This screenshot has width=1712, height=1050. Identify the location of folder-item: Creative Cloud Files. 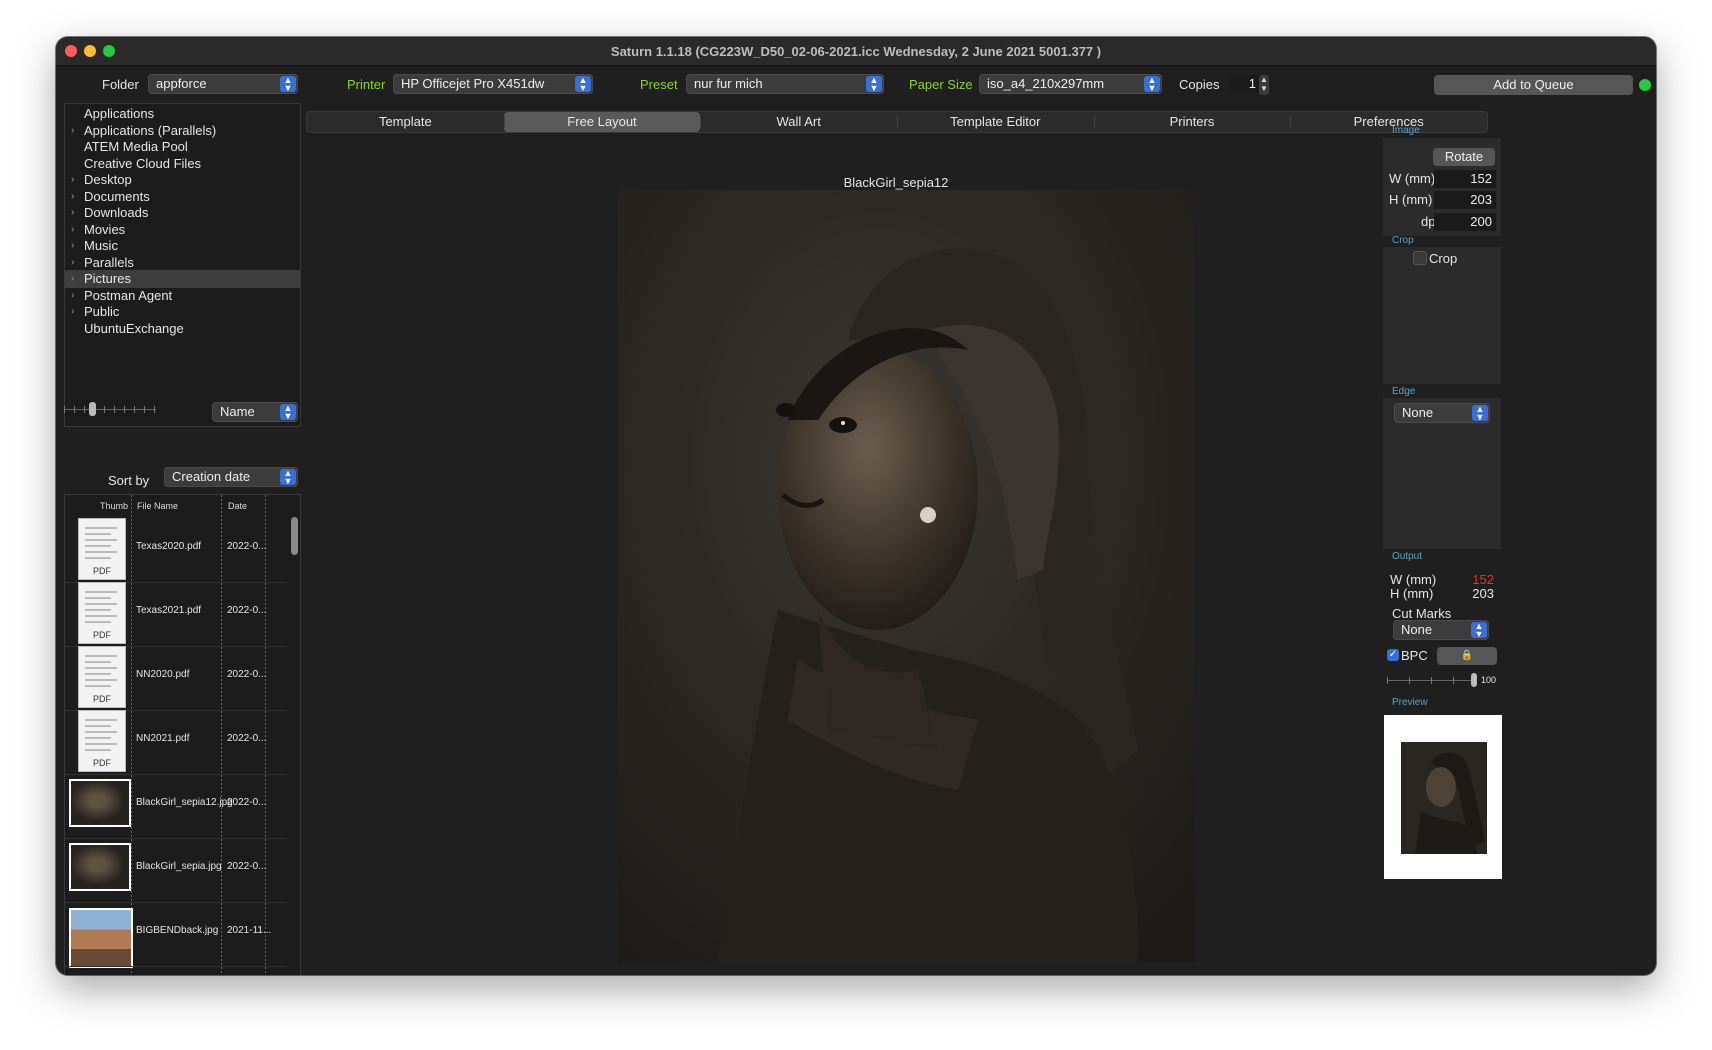
(182, 164).